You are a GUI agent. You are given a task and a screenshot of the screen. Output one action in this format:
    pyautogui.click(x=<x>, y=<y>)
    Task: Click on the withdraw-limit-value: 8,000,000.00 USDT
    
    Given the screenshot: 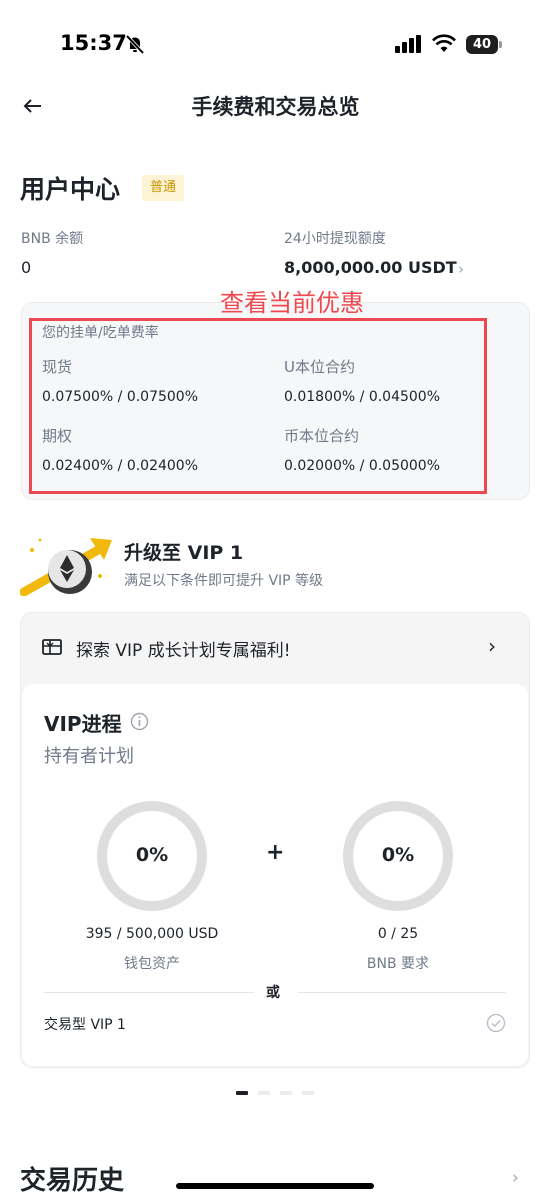 What is the action you would take?
    pyautogui.click(x=370, y=267)
    